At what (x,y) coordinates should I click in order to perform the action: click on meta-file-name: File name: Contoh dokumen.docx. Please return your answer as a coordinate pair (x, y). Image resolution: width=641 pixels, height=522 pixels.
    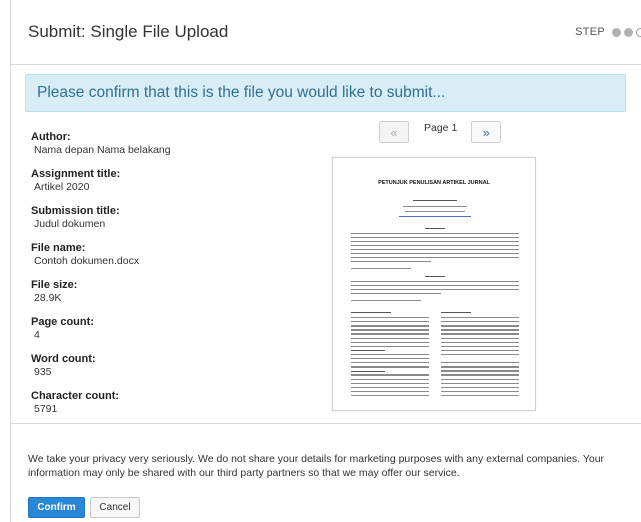
    Looking at the image, I should click on (151, 255).